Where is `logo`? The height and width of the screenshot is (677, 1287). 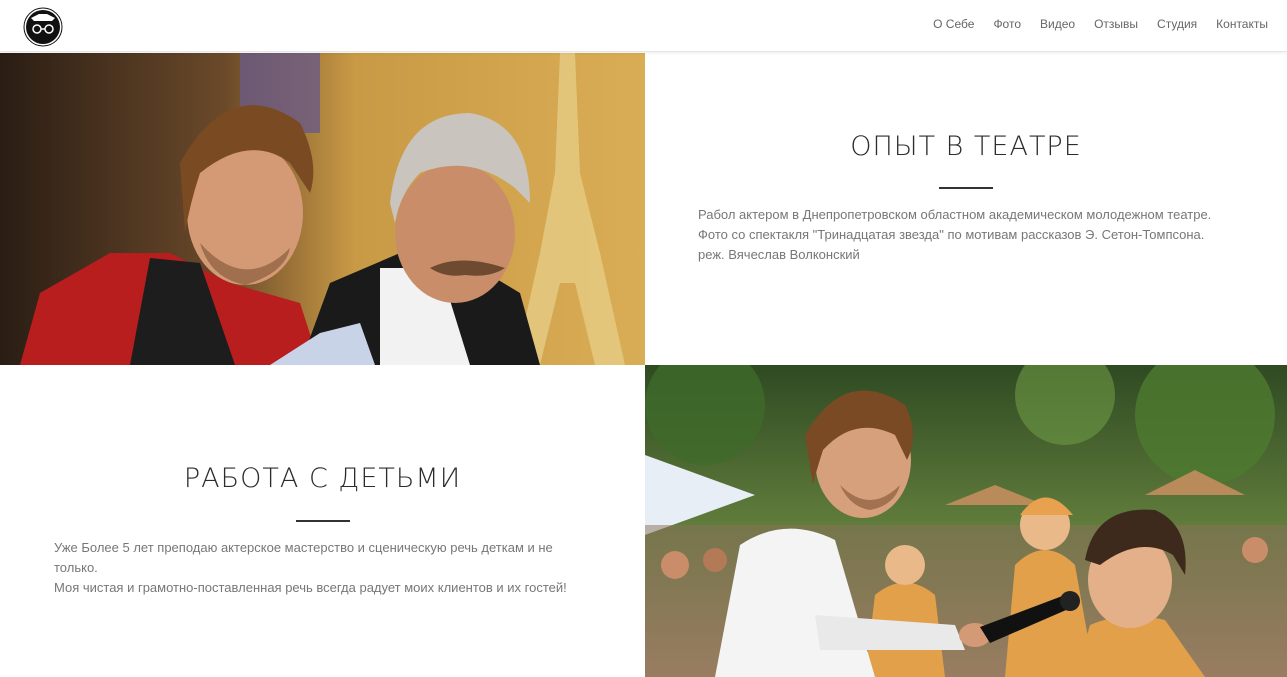 logo is located at coordinates (43, 26).